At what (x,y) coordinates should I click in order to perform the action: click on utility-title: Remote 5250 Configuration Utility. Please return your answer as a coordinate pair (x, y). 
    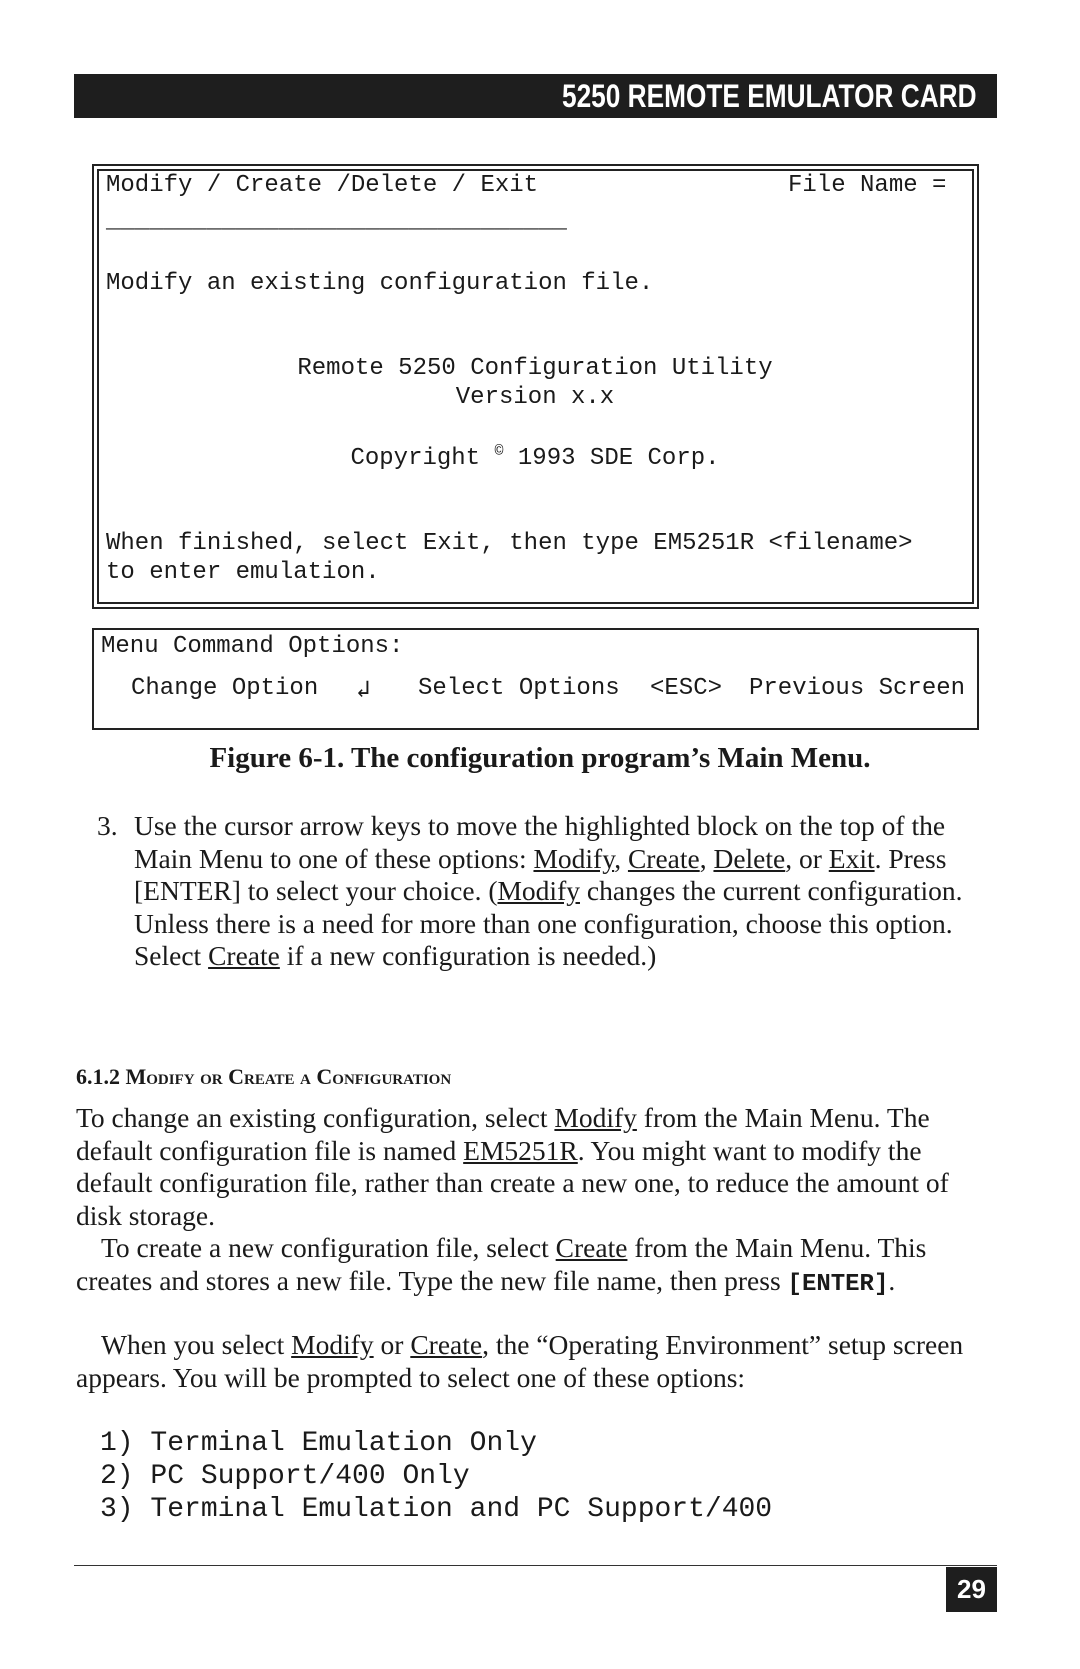
    Looking at the image, I should click on (535, 368).